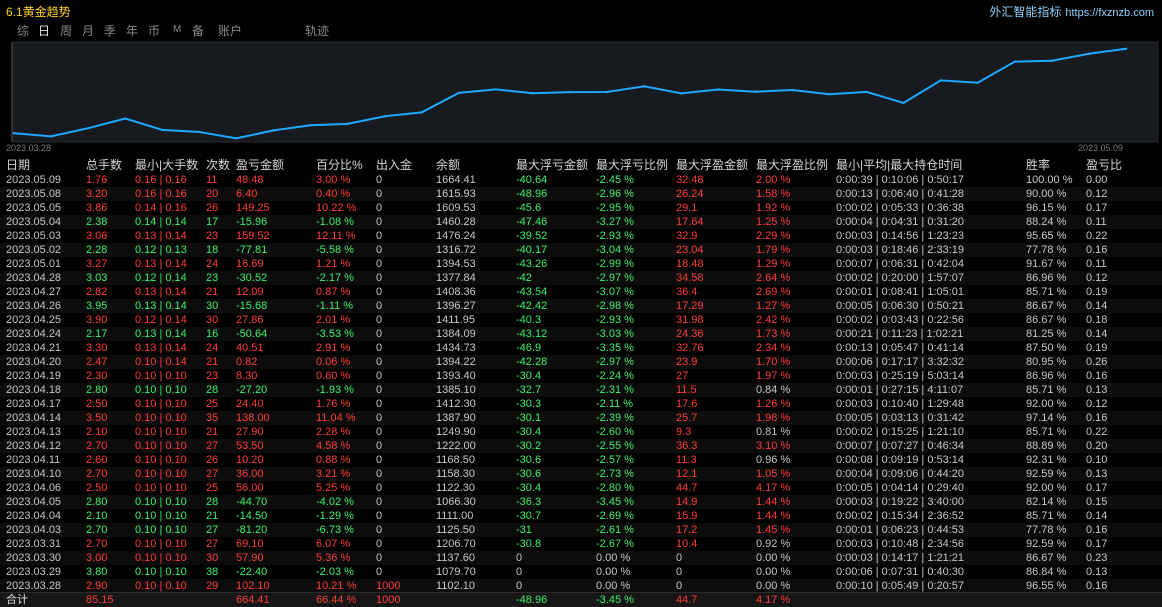  I want to click on brand: 外汇智能指标 https://fxznzb.com, so click(1071, 11).